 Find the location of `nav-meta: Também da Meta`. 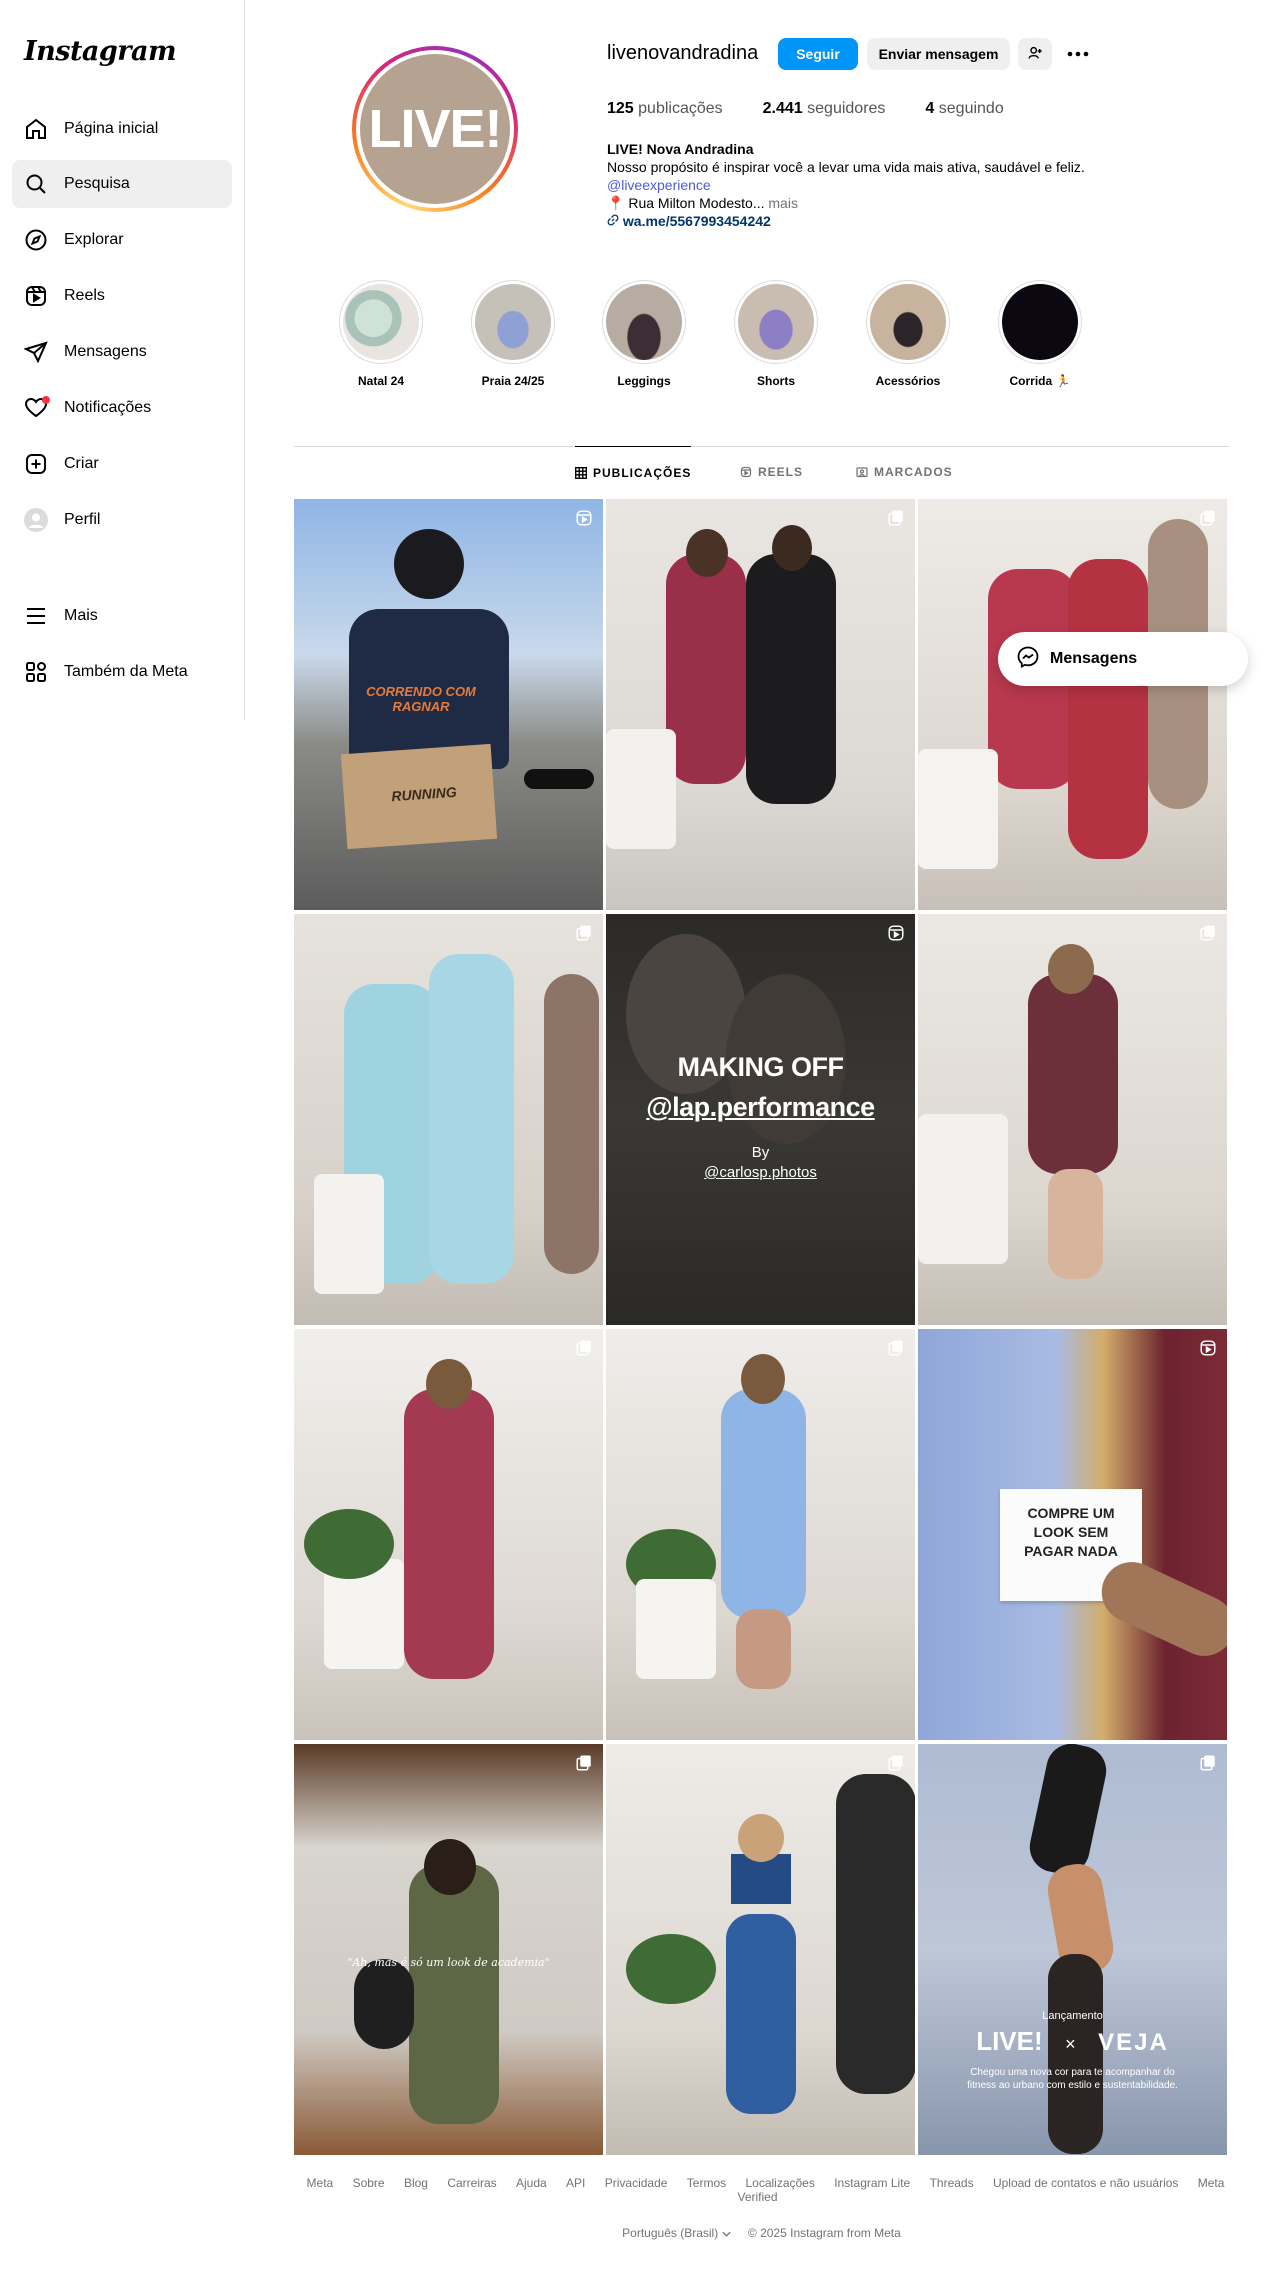

nav-meta: Também da Meta is located at coordinates (122, 672).